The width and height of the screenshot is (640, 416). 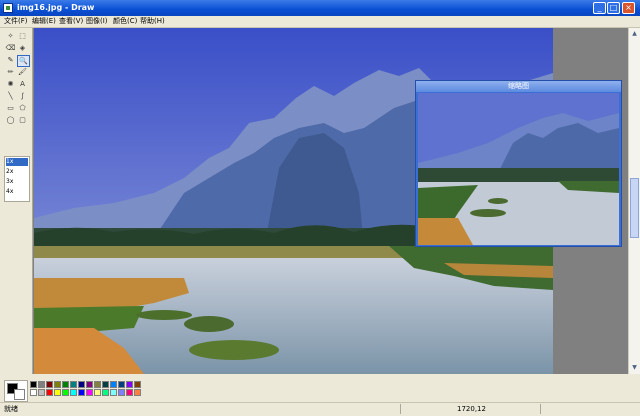 What do you see at coordinates (125, 21) in the screenshot?
I see `menu-colors: 颜色(C)` at bounding box center [125, 21].